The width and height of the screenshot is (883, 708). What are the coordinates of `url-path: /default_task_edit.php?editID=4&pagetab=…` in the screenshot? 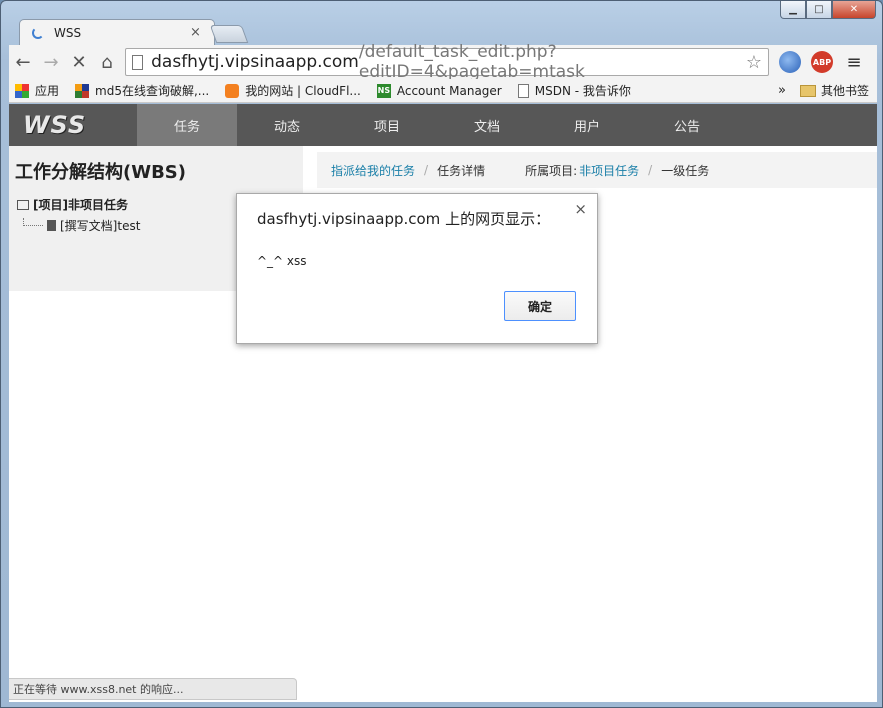 It's located at (471, 62).